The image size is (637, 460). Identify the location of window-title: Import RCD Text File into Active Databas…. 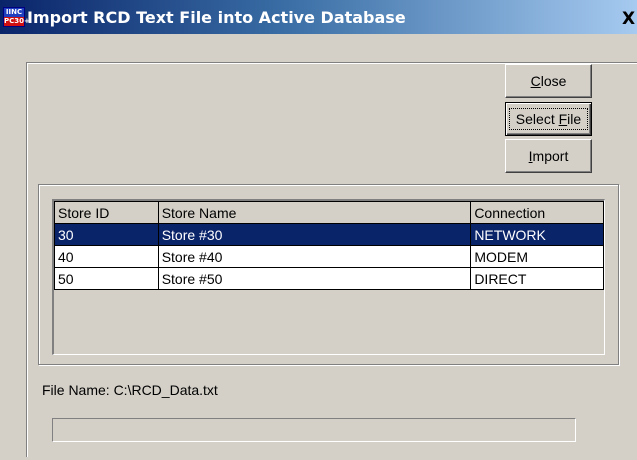
(216, 17).